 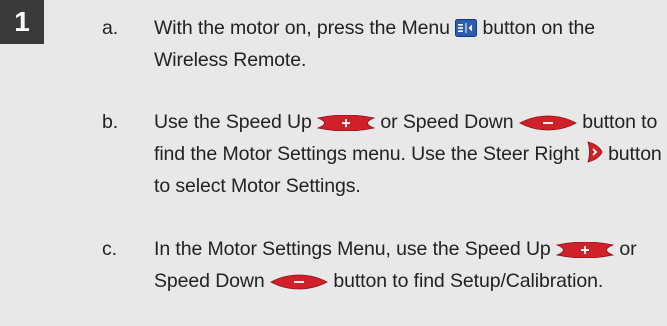 What do you see at coordinates (109, 249) in the screenshot?
I see `step-letter: c.` at bounding box center [109, 249].